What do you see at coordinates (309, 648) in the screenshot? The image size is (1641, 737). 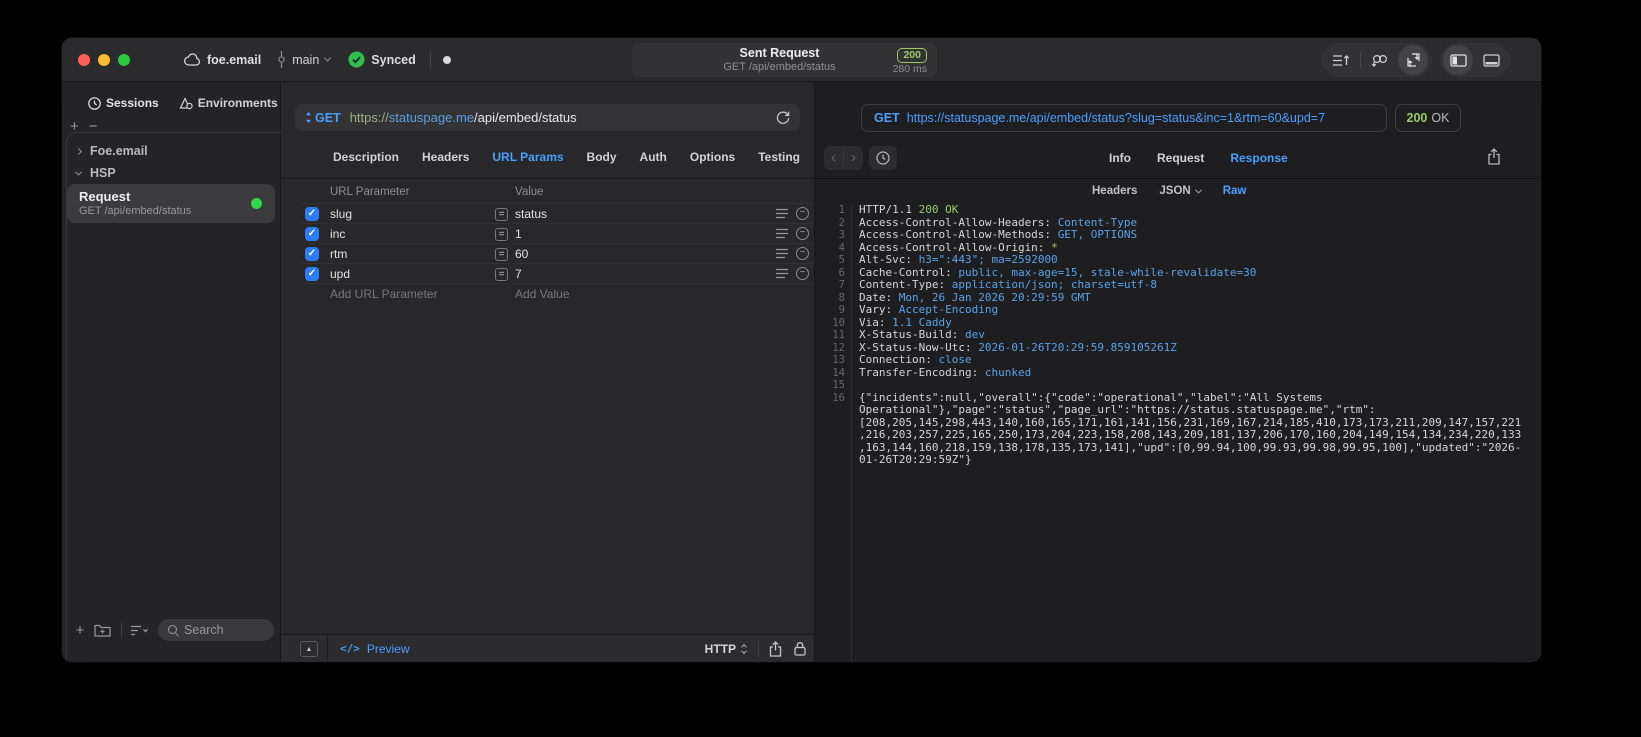 I see `collapse-panel-button: ▲` at bounding box center [309, 648].